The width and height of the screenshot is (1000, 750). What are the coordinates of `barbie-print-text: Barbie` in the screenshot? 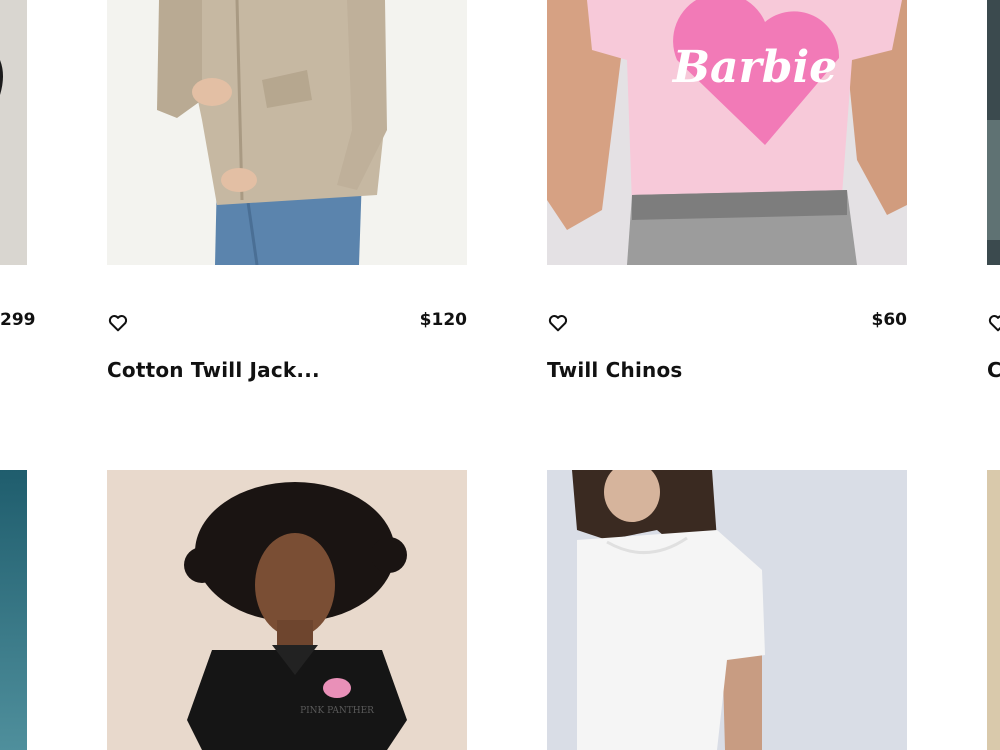 It's located at (754, 67).